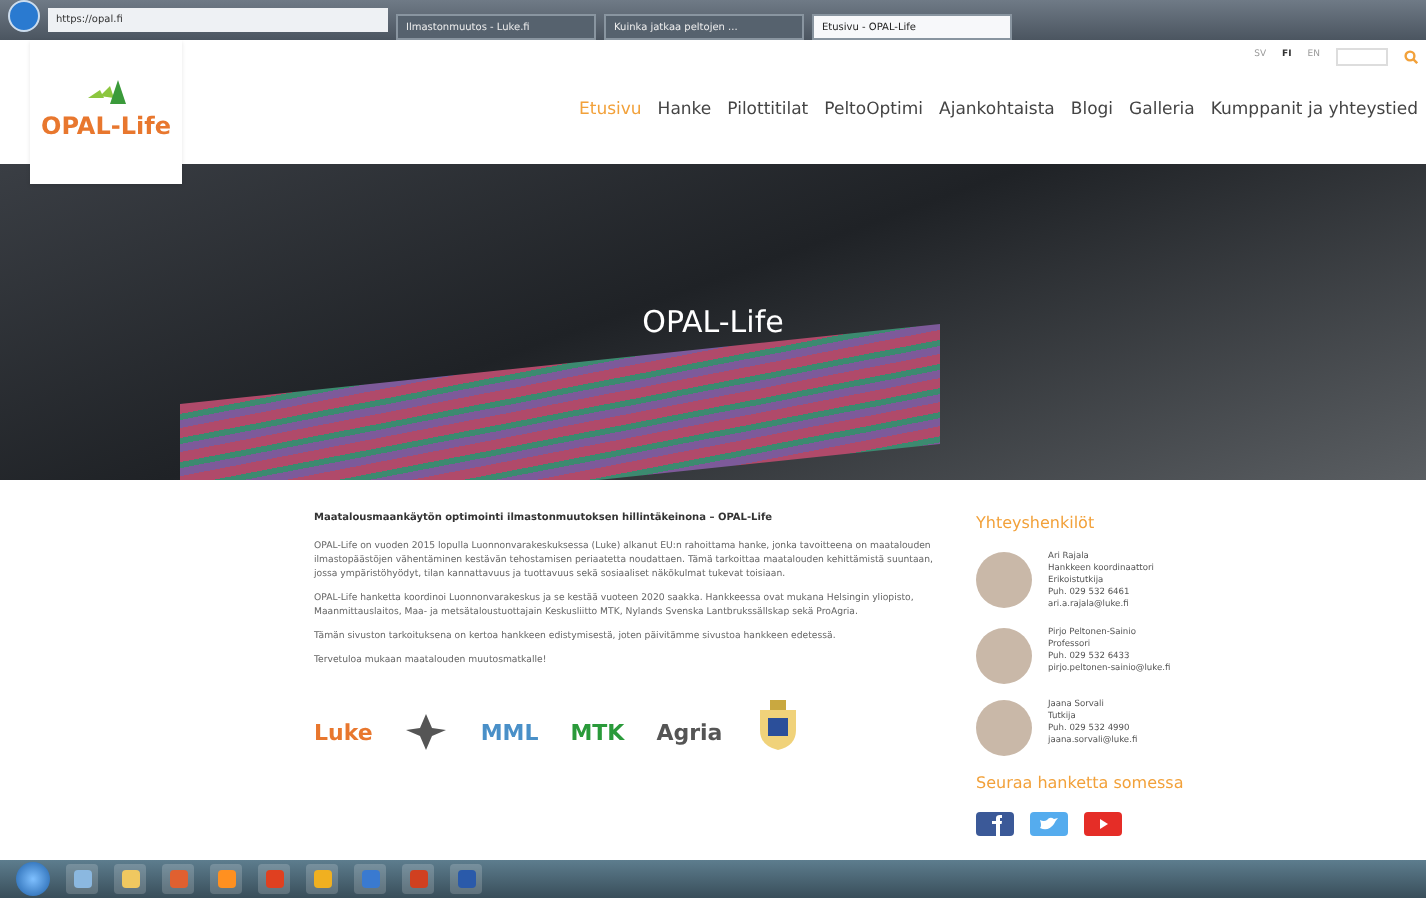  What do you see at coordinates (1162, 111) in the screenshot?
I see `nav-link: Galleria` at bounding box center [1162, 111].